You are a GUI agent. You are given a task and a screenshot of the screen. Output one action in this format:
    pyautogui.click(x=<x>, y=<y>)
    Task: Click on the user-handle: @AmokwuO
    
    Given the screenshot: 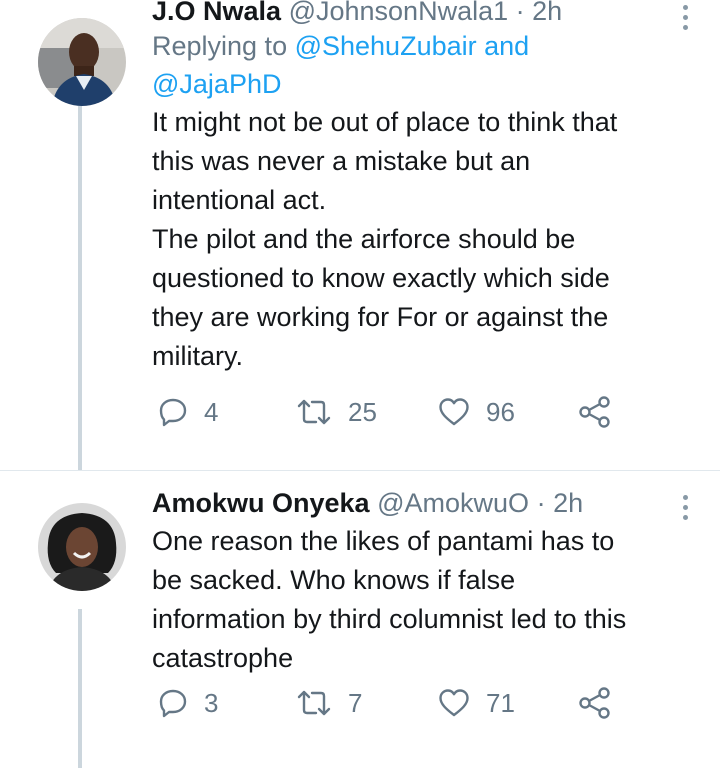 What is the action you would take?
    pyautogui.click(x=453, y=503)
    